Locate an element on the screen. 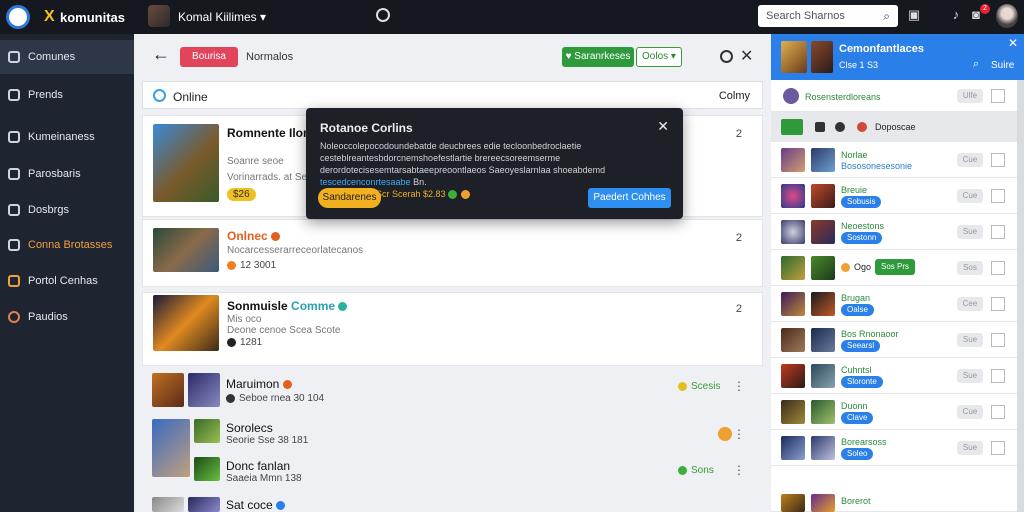 The width and height of the screenshot is (1024, 512). list-item: Doposcae is located at coordinates (894, 127).